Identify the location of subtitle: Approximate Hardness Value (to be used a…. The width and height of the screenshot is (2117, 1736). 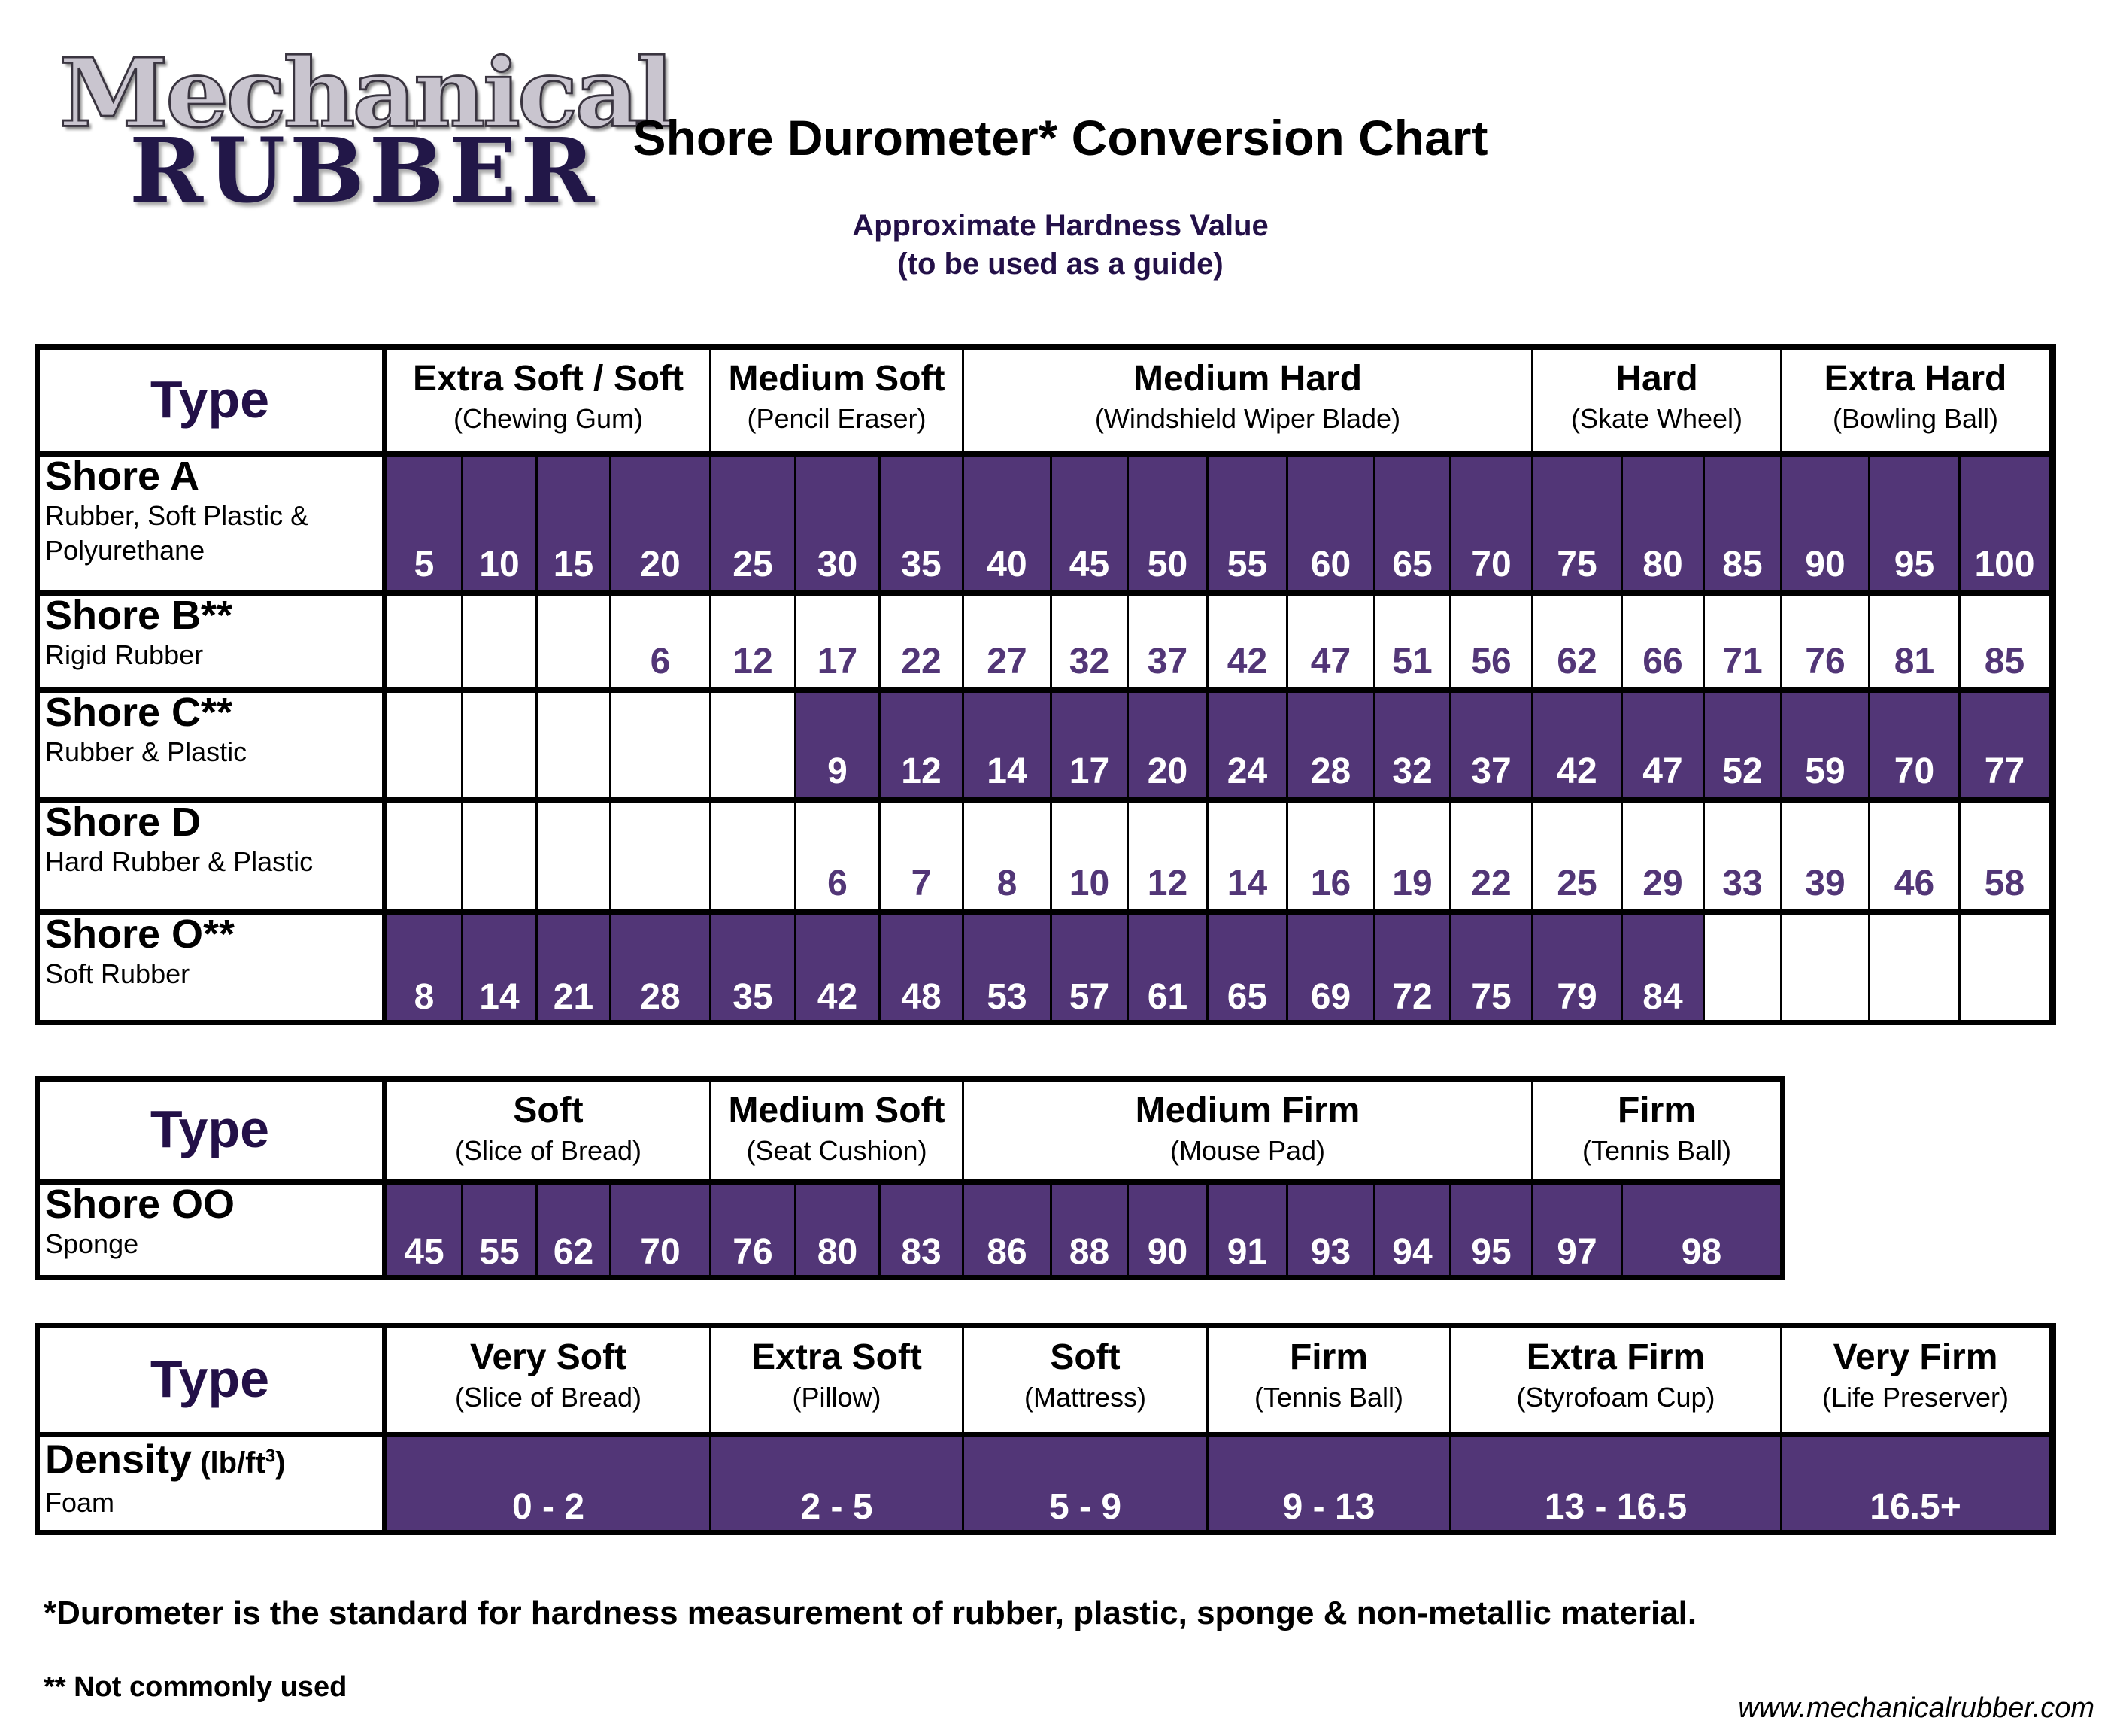
(1060, 245).